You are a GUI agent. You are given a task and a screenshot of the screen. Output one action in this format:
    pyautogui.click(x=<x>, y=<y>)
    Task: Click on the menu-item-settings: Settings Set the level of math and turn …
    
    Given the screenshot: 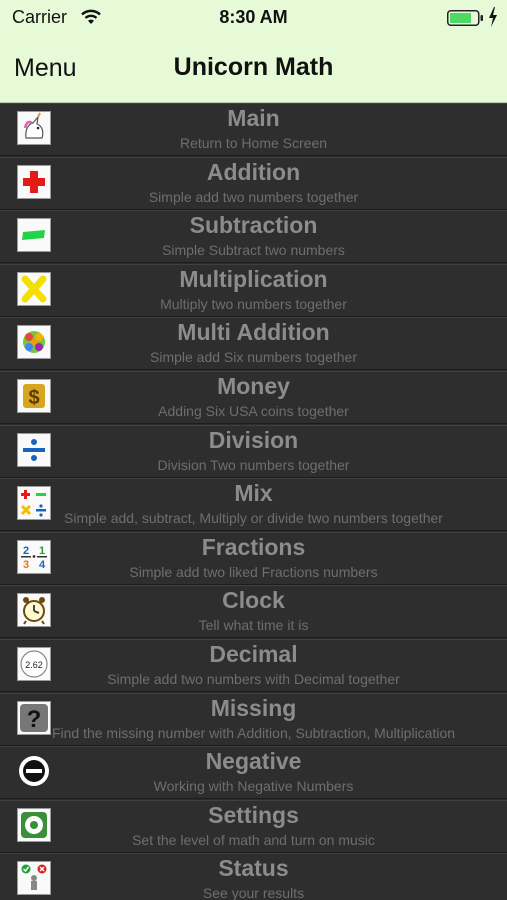 What is the action you would take?
    pyautogui.click(x=253, y=826)
    